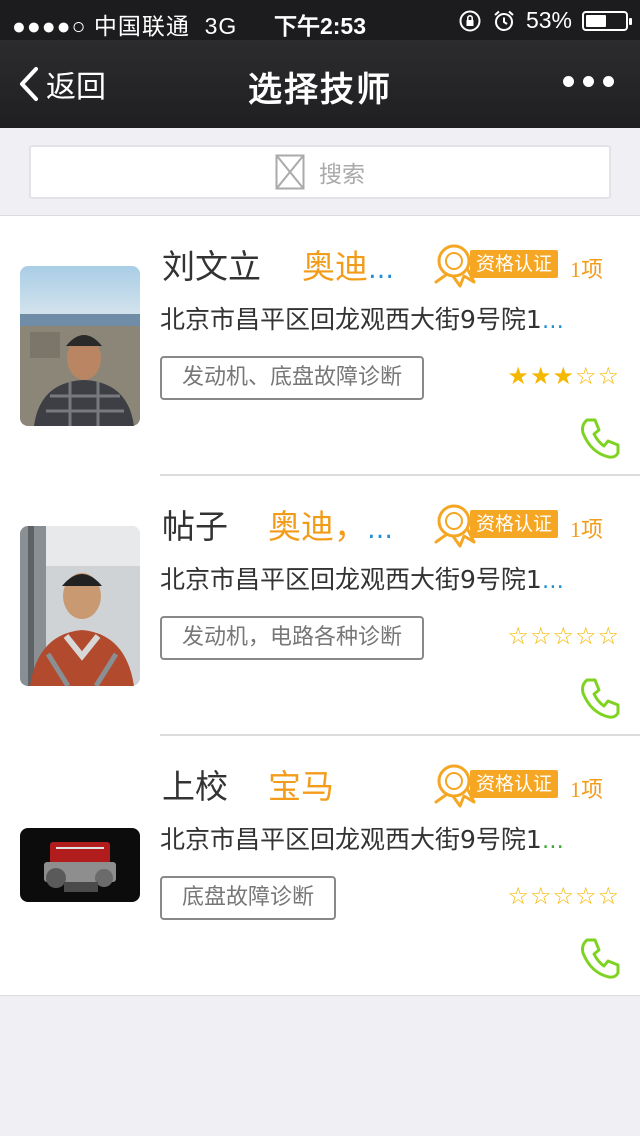 The width and height of the screenshot is (640, 1136). Describe the element at coordinates (607, 20) in the screenshot. I see `battery-icon` at that location.